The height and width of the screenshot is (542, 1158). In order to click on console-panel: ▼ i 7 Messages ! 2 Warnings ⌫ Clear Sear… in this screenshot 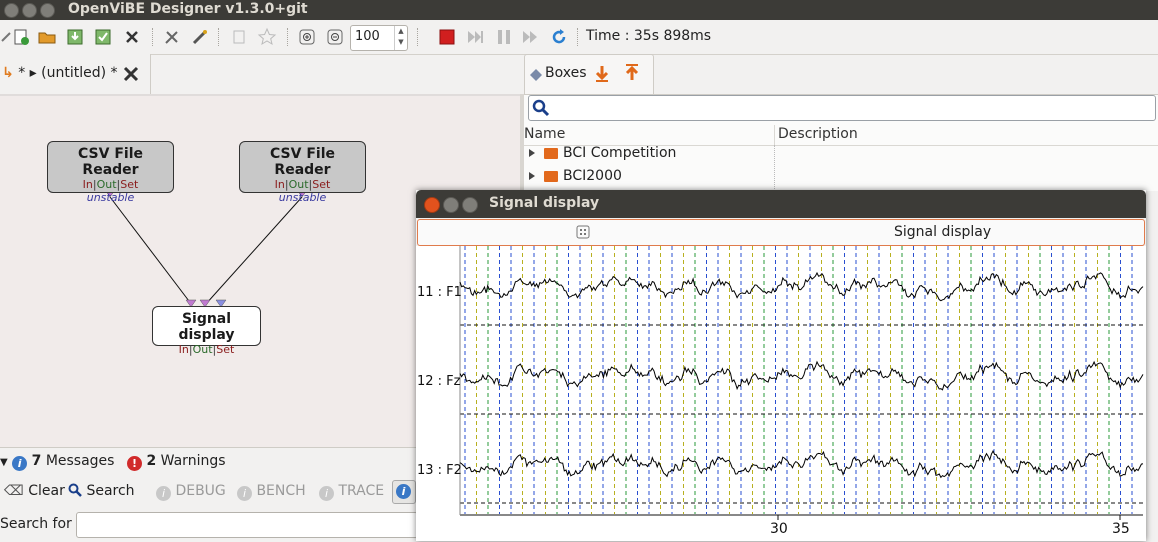, I will do `click(209, 494)`.